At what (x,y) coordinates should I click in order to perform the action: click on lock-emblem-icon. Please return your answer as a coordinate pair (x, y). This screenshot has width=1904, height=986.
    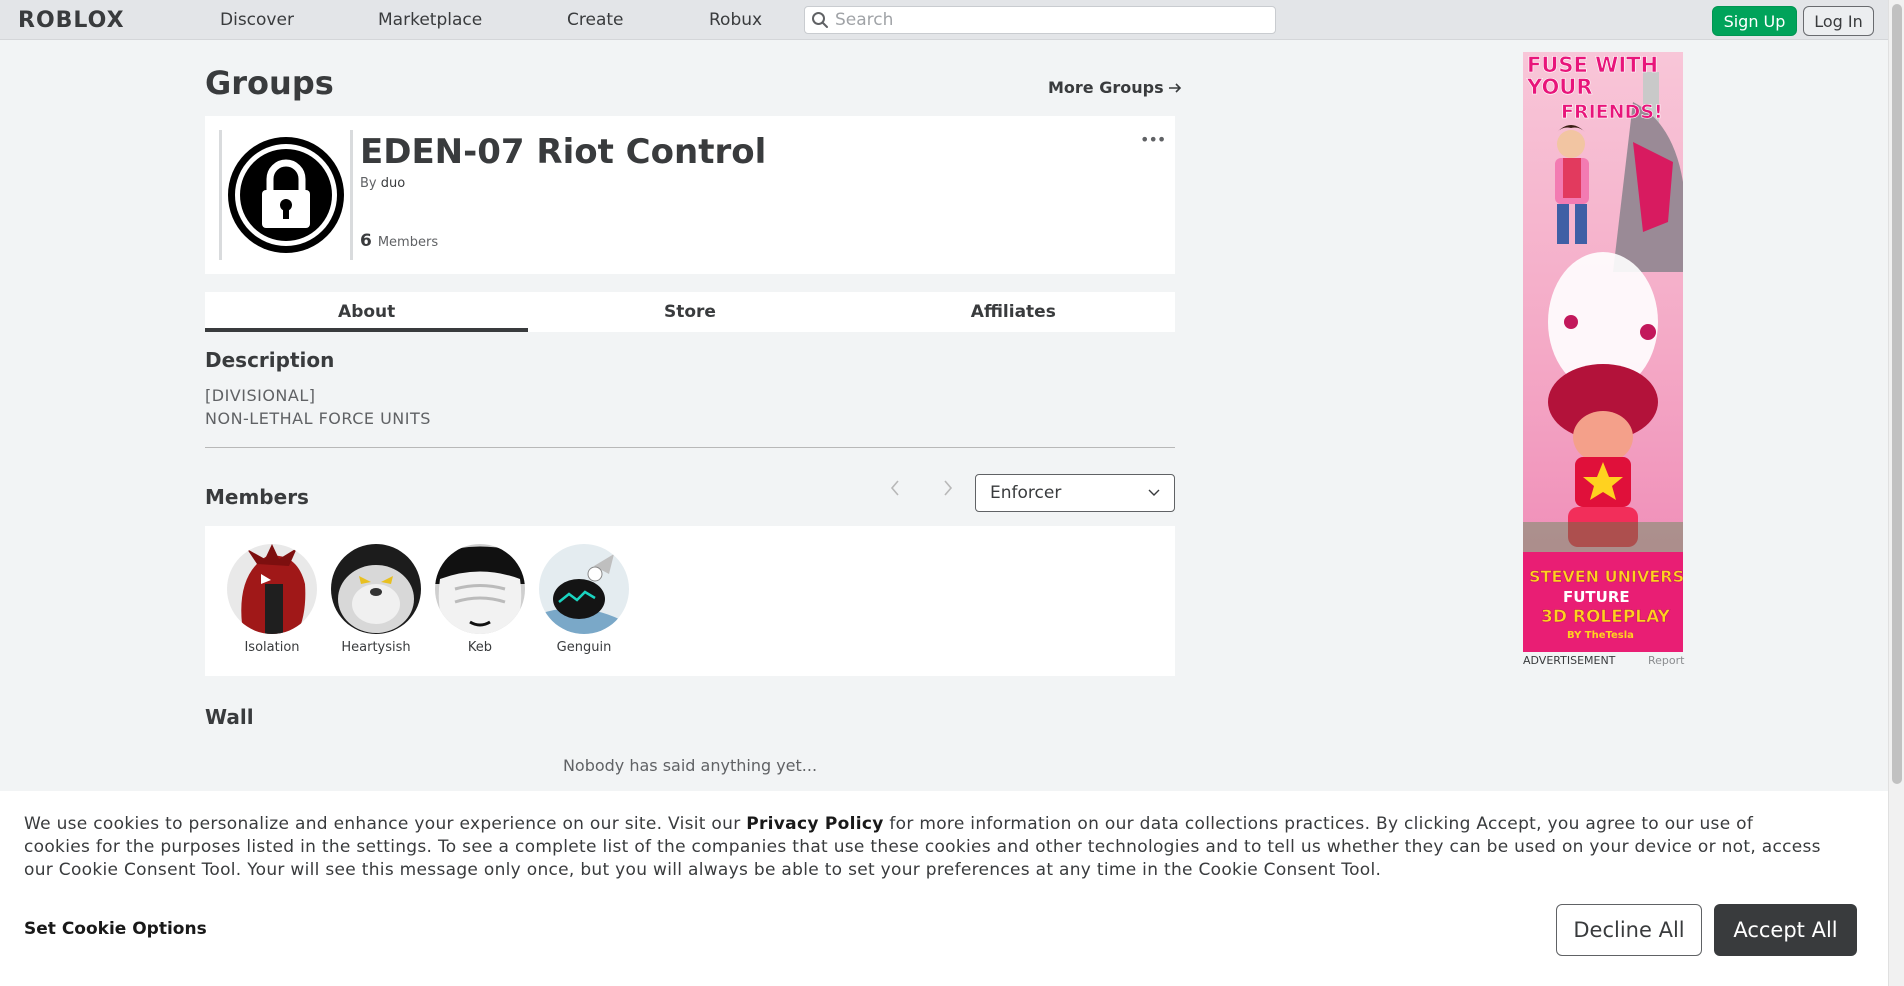
    Looking at the image, I should click on (286, 195).